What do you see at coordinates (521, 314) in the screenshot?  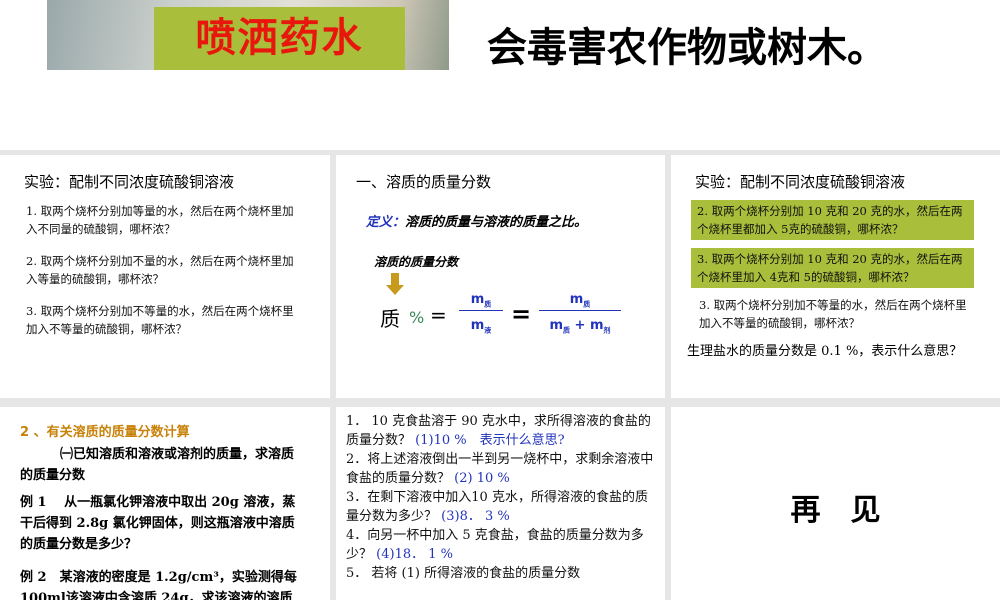 I see `equals-bold: =` at bounding box center [521, 314].